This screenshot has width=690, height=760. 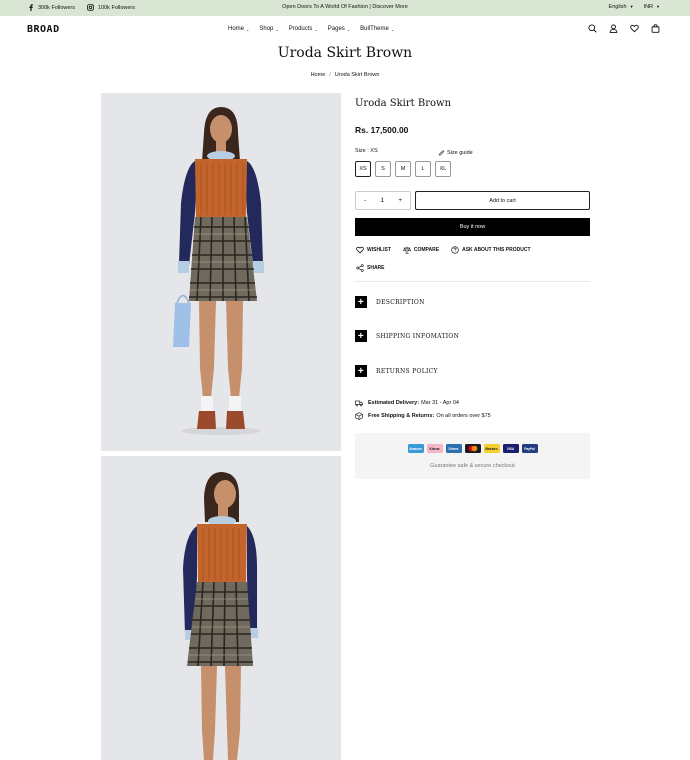 What do you see at coordinates (415, 448) in the screenshot?
I see `amazon-pay-icon: Amazon` at bounding box center [415, 448].